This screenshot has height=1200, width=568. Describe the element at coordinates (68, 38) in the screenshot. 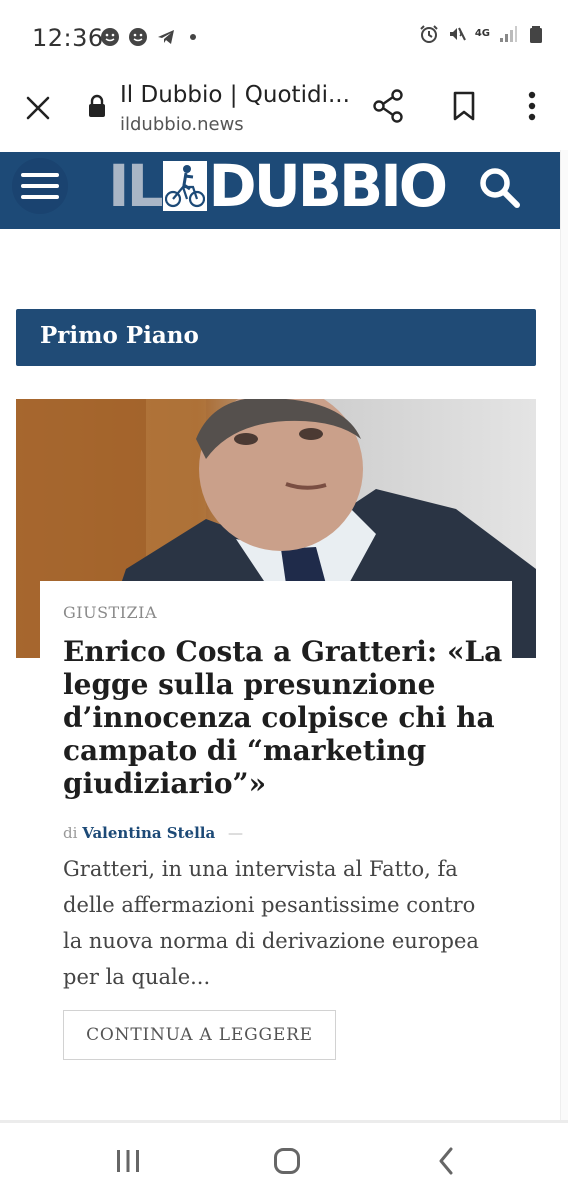

I see `status-time: 12:36` at that location.